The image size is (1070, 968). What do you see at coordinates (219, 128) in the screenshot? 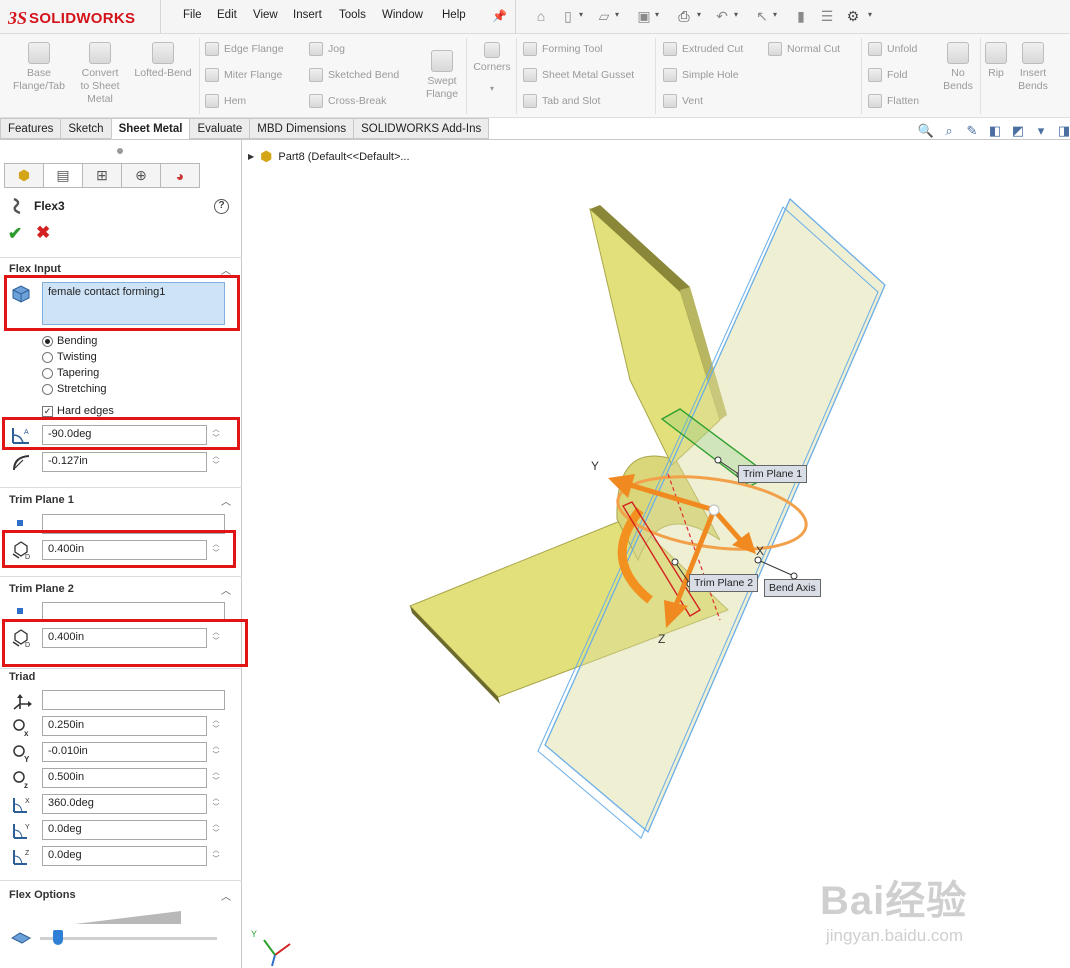
I see `tab-evaluate: Evaluate` at bounding box center [219, 128].